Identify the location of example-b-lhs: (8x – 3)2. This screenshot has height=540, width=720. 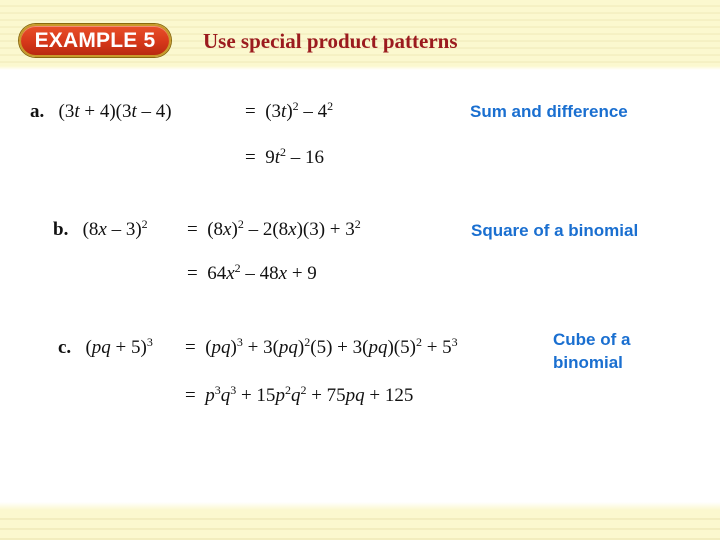
(115, 228).